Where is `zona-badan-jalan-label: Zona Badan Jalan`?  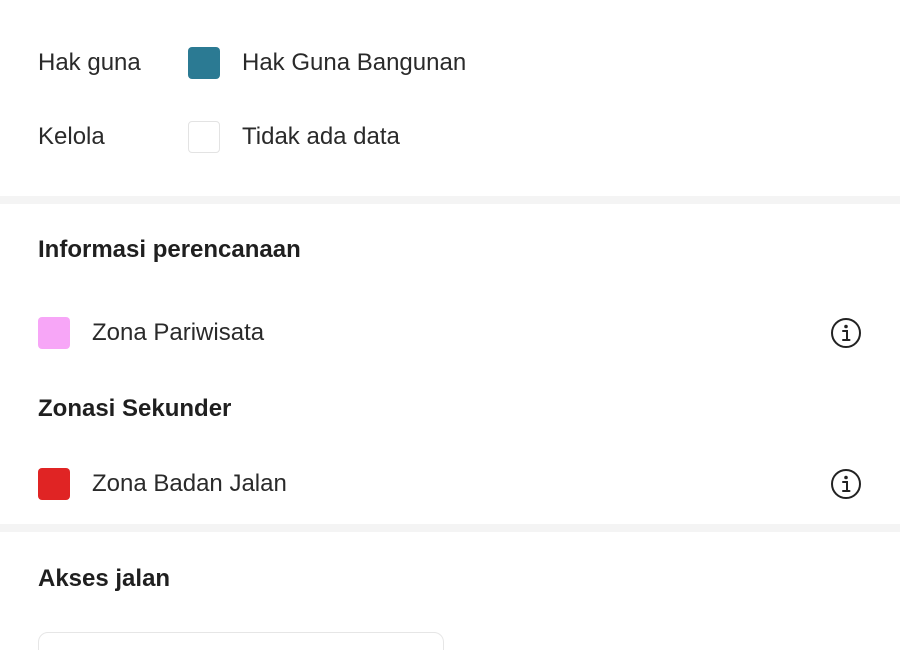
zona-badan-jalan-label: Zona Badan Jalan is located at coordinates (189, 483).